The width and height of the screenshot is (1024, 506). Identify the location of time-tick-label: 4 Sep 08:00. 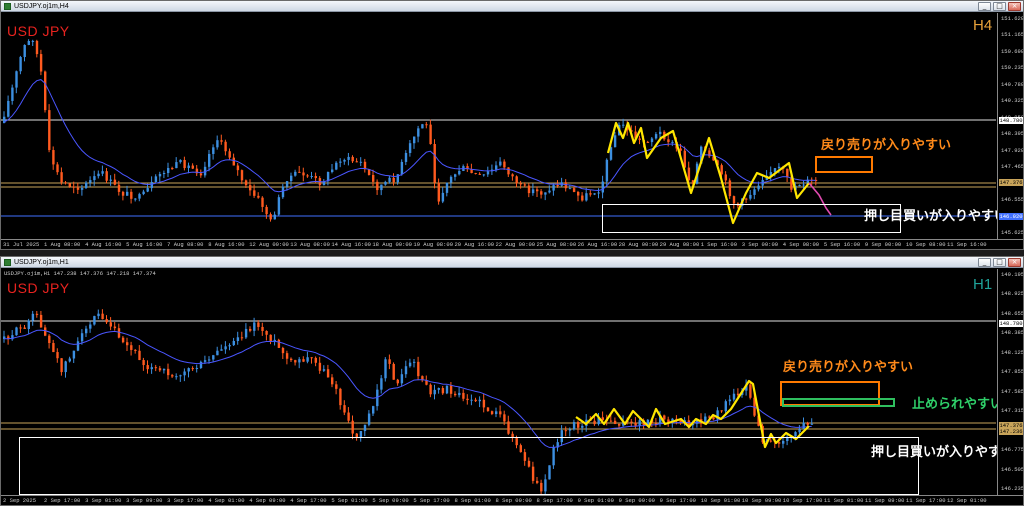
(801, 244).